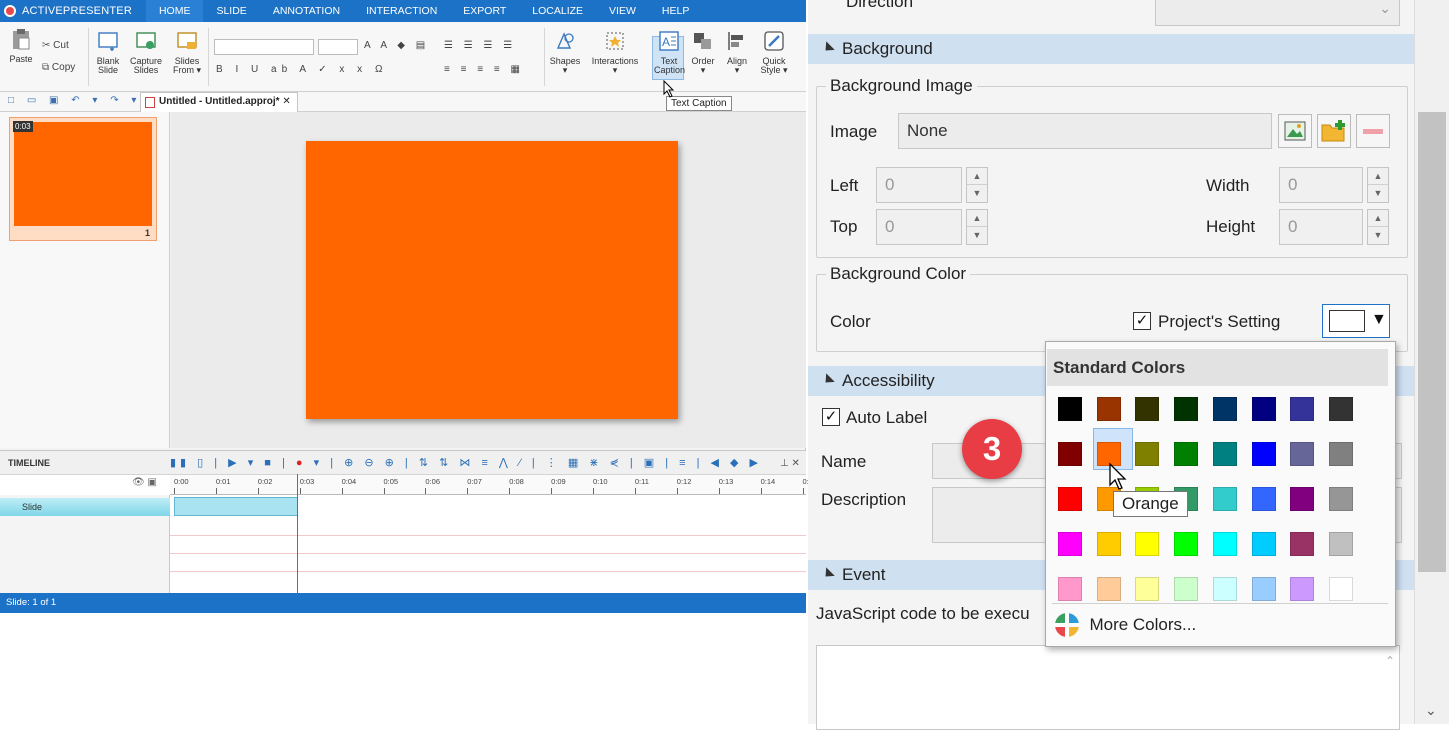 The width and height of the screenshot is (1449, 730). I want to click on document-tab-close-icon: ✕, so click(286, 101).